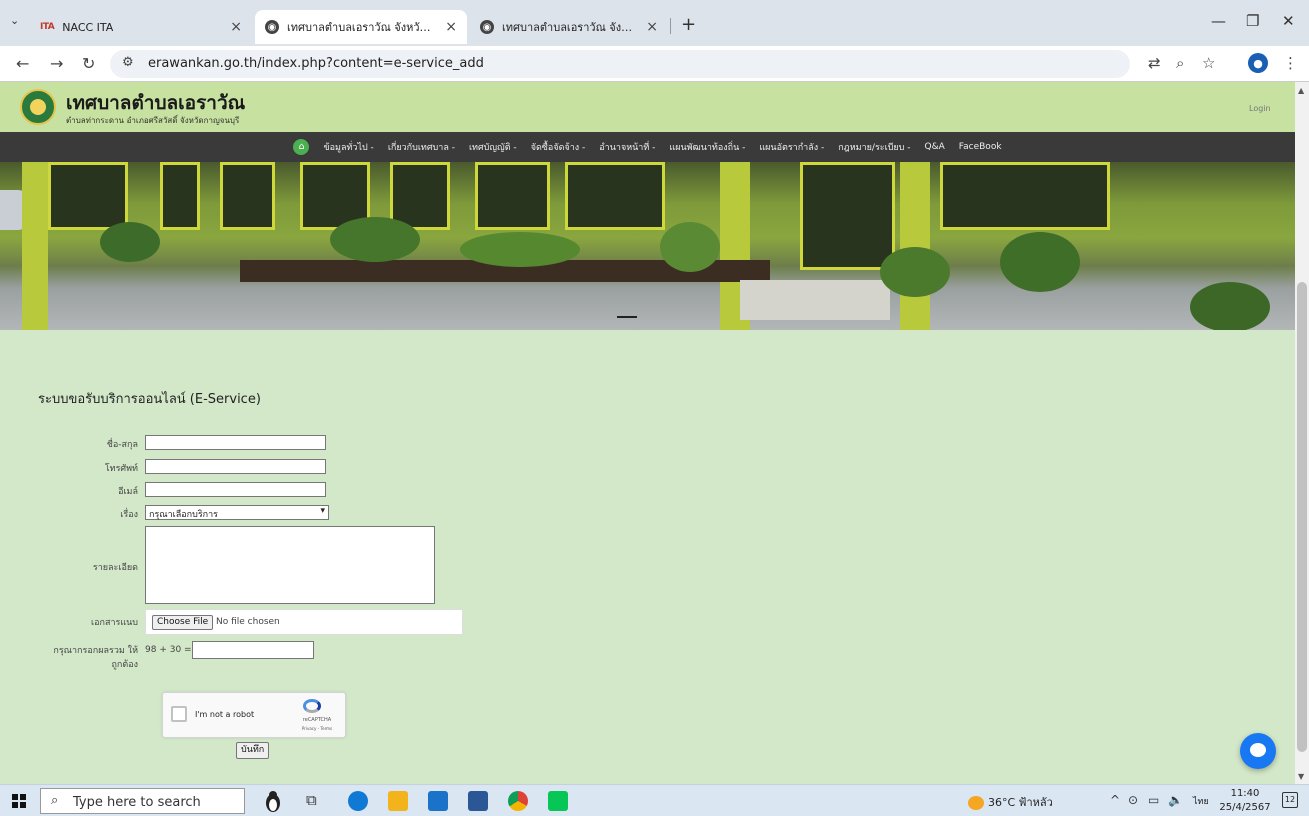 This screenshot has width=1309, height=816. What do you see at coordinates (1245, 807) in the screenshot?
I see `clock-date: 25/4/2567` at bounding box center [1245, 807].